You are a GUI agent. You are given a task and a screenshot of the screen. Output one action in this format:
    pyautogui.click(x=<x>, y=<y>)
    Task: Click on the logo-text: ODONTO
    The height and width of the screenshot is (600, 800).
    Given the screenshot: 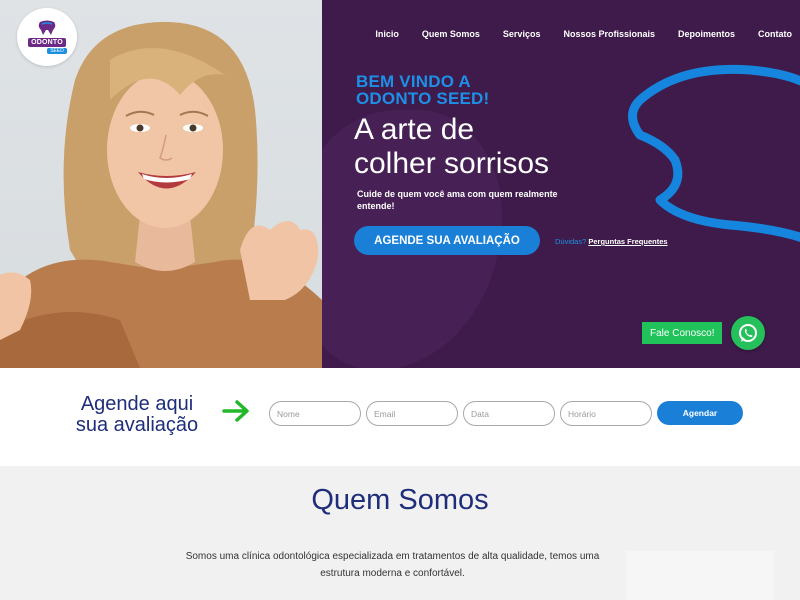 What is the action you would take?
    pyautogui.click(x=47, y=42)
    